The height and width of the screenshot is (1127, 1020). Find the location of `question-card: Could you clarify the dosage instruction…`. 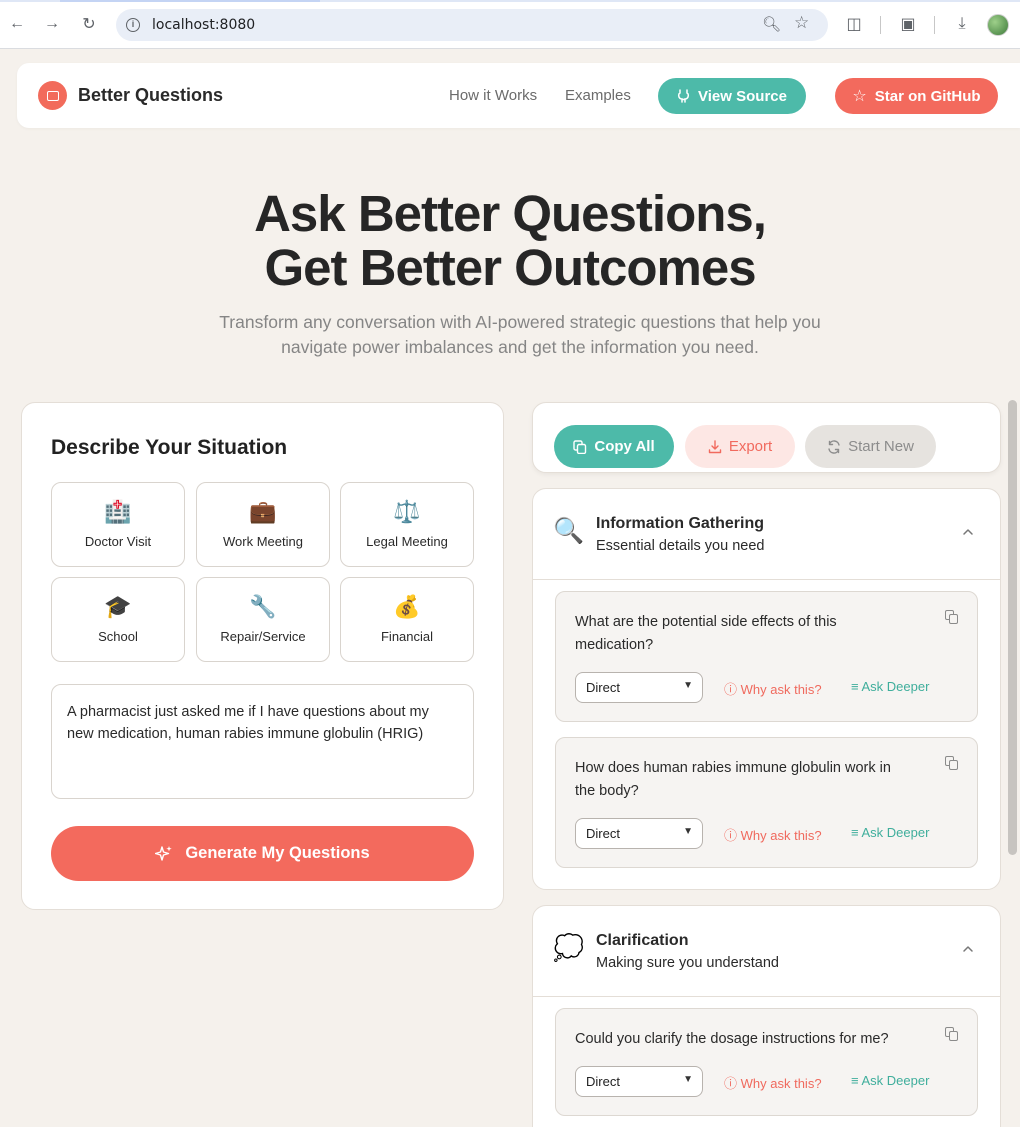

question-card: Could you clarify the dosage instruction… is located at coordinates (766, 1062).